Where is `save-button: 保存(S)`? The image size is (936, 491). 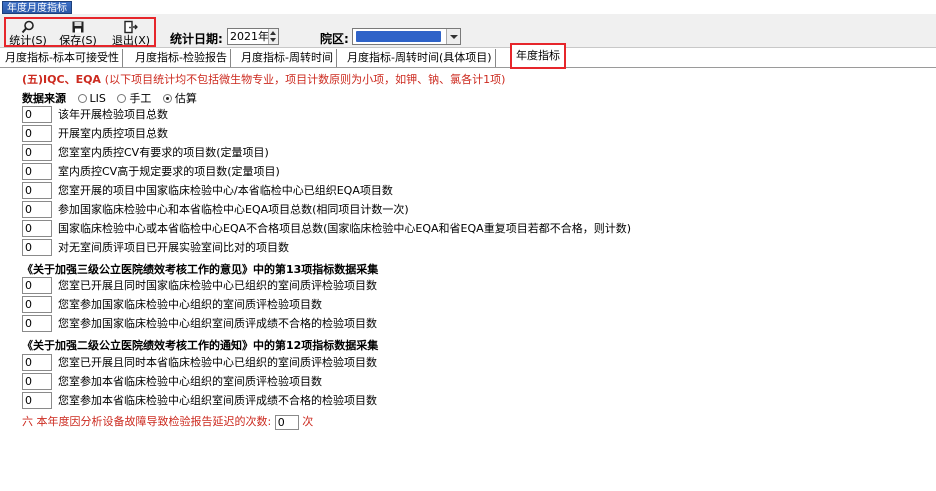
save-button: 保存(S) is located at coordinates (78, 33).